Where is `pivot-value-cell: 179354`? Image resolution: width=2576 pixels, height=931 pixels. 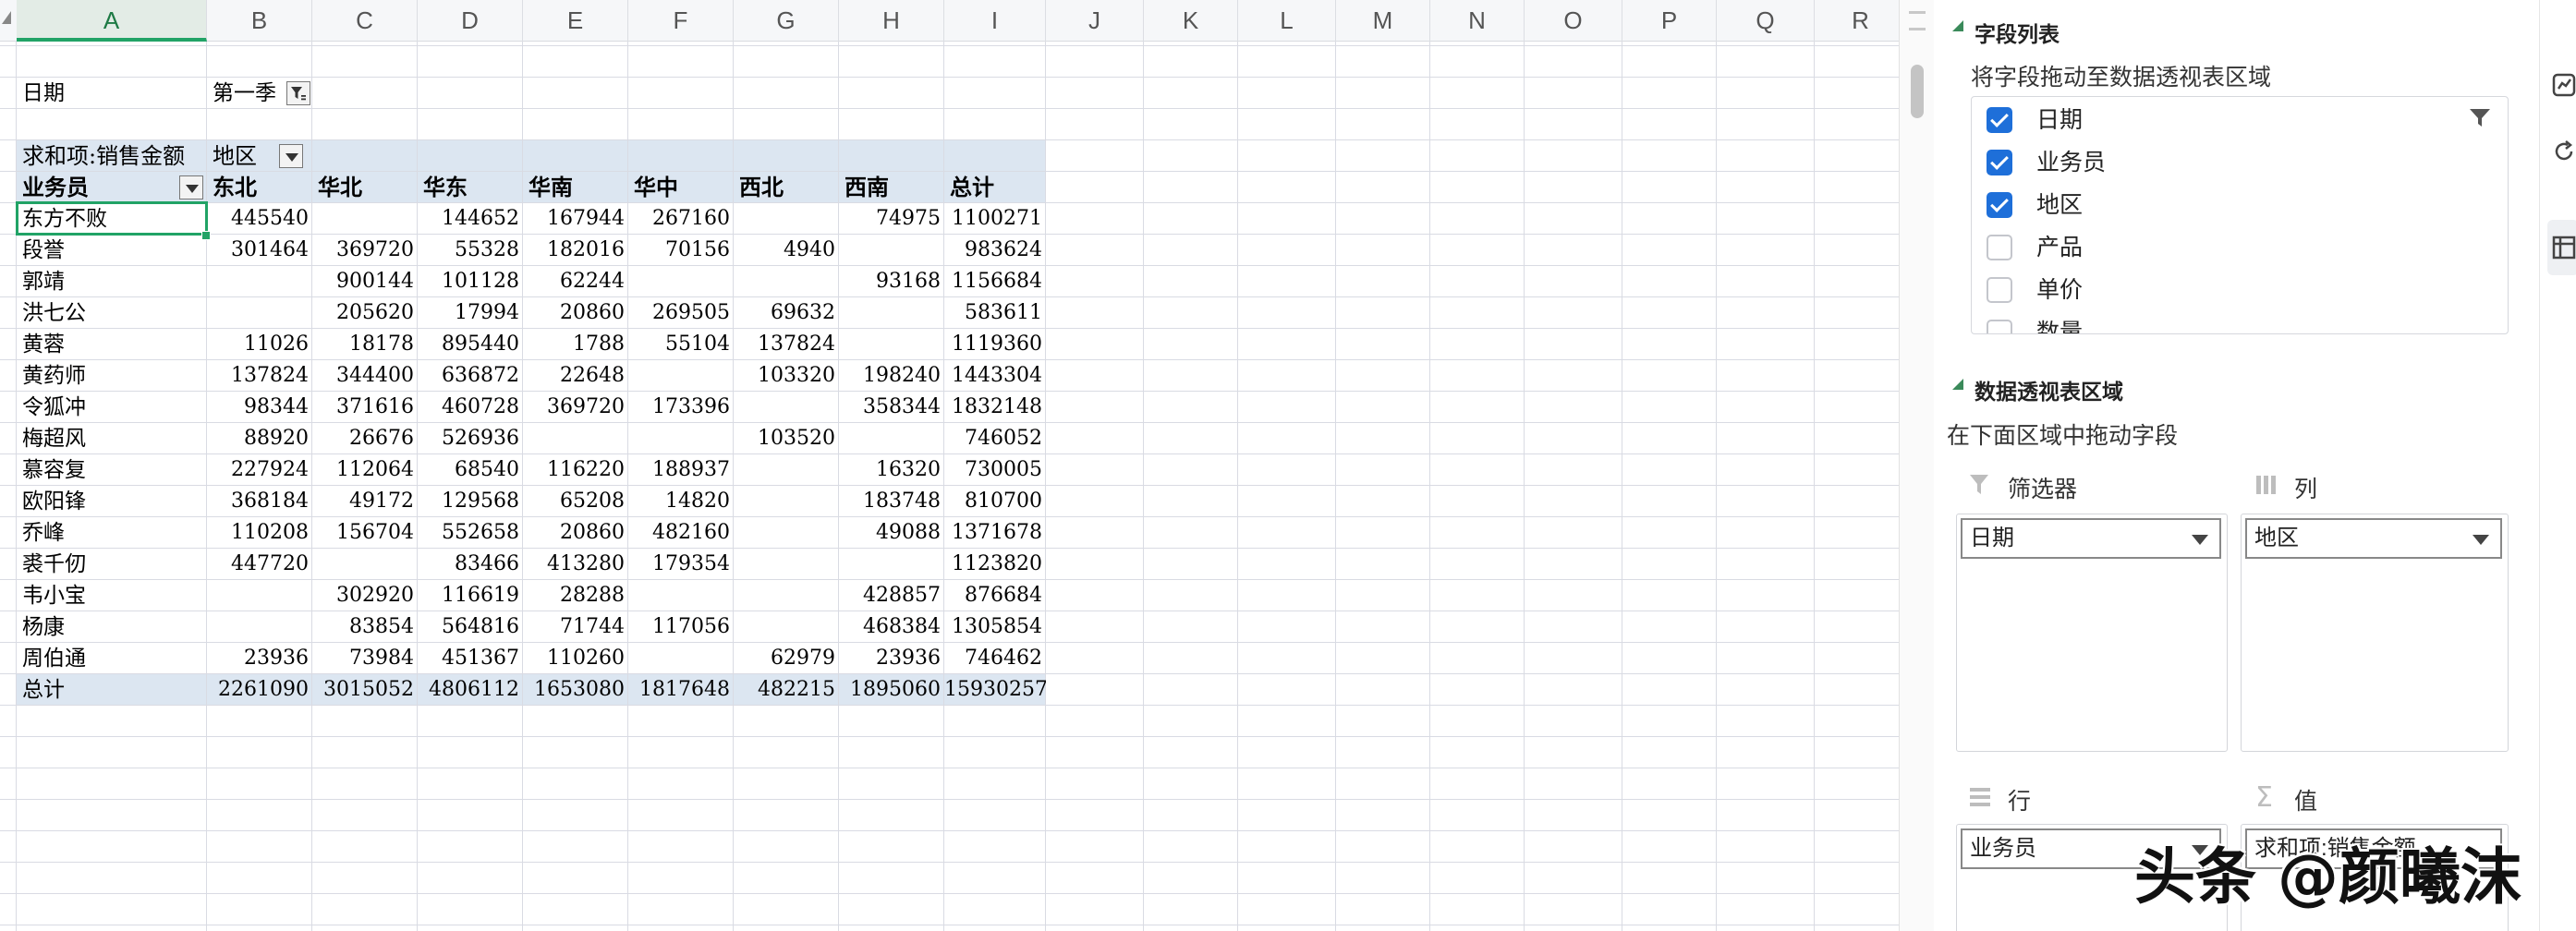
pivot-value-cell: 179354 is located at coordinates (681, 564).